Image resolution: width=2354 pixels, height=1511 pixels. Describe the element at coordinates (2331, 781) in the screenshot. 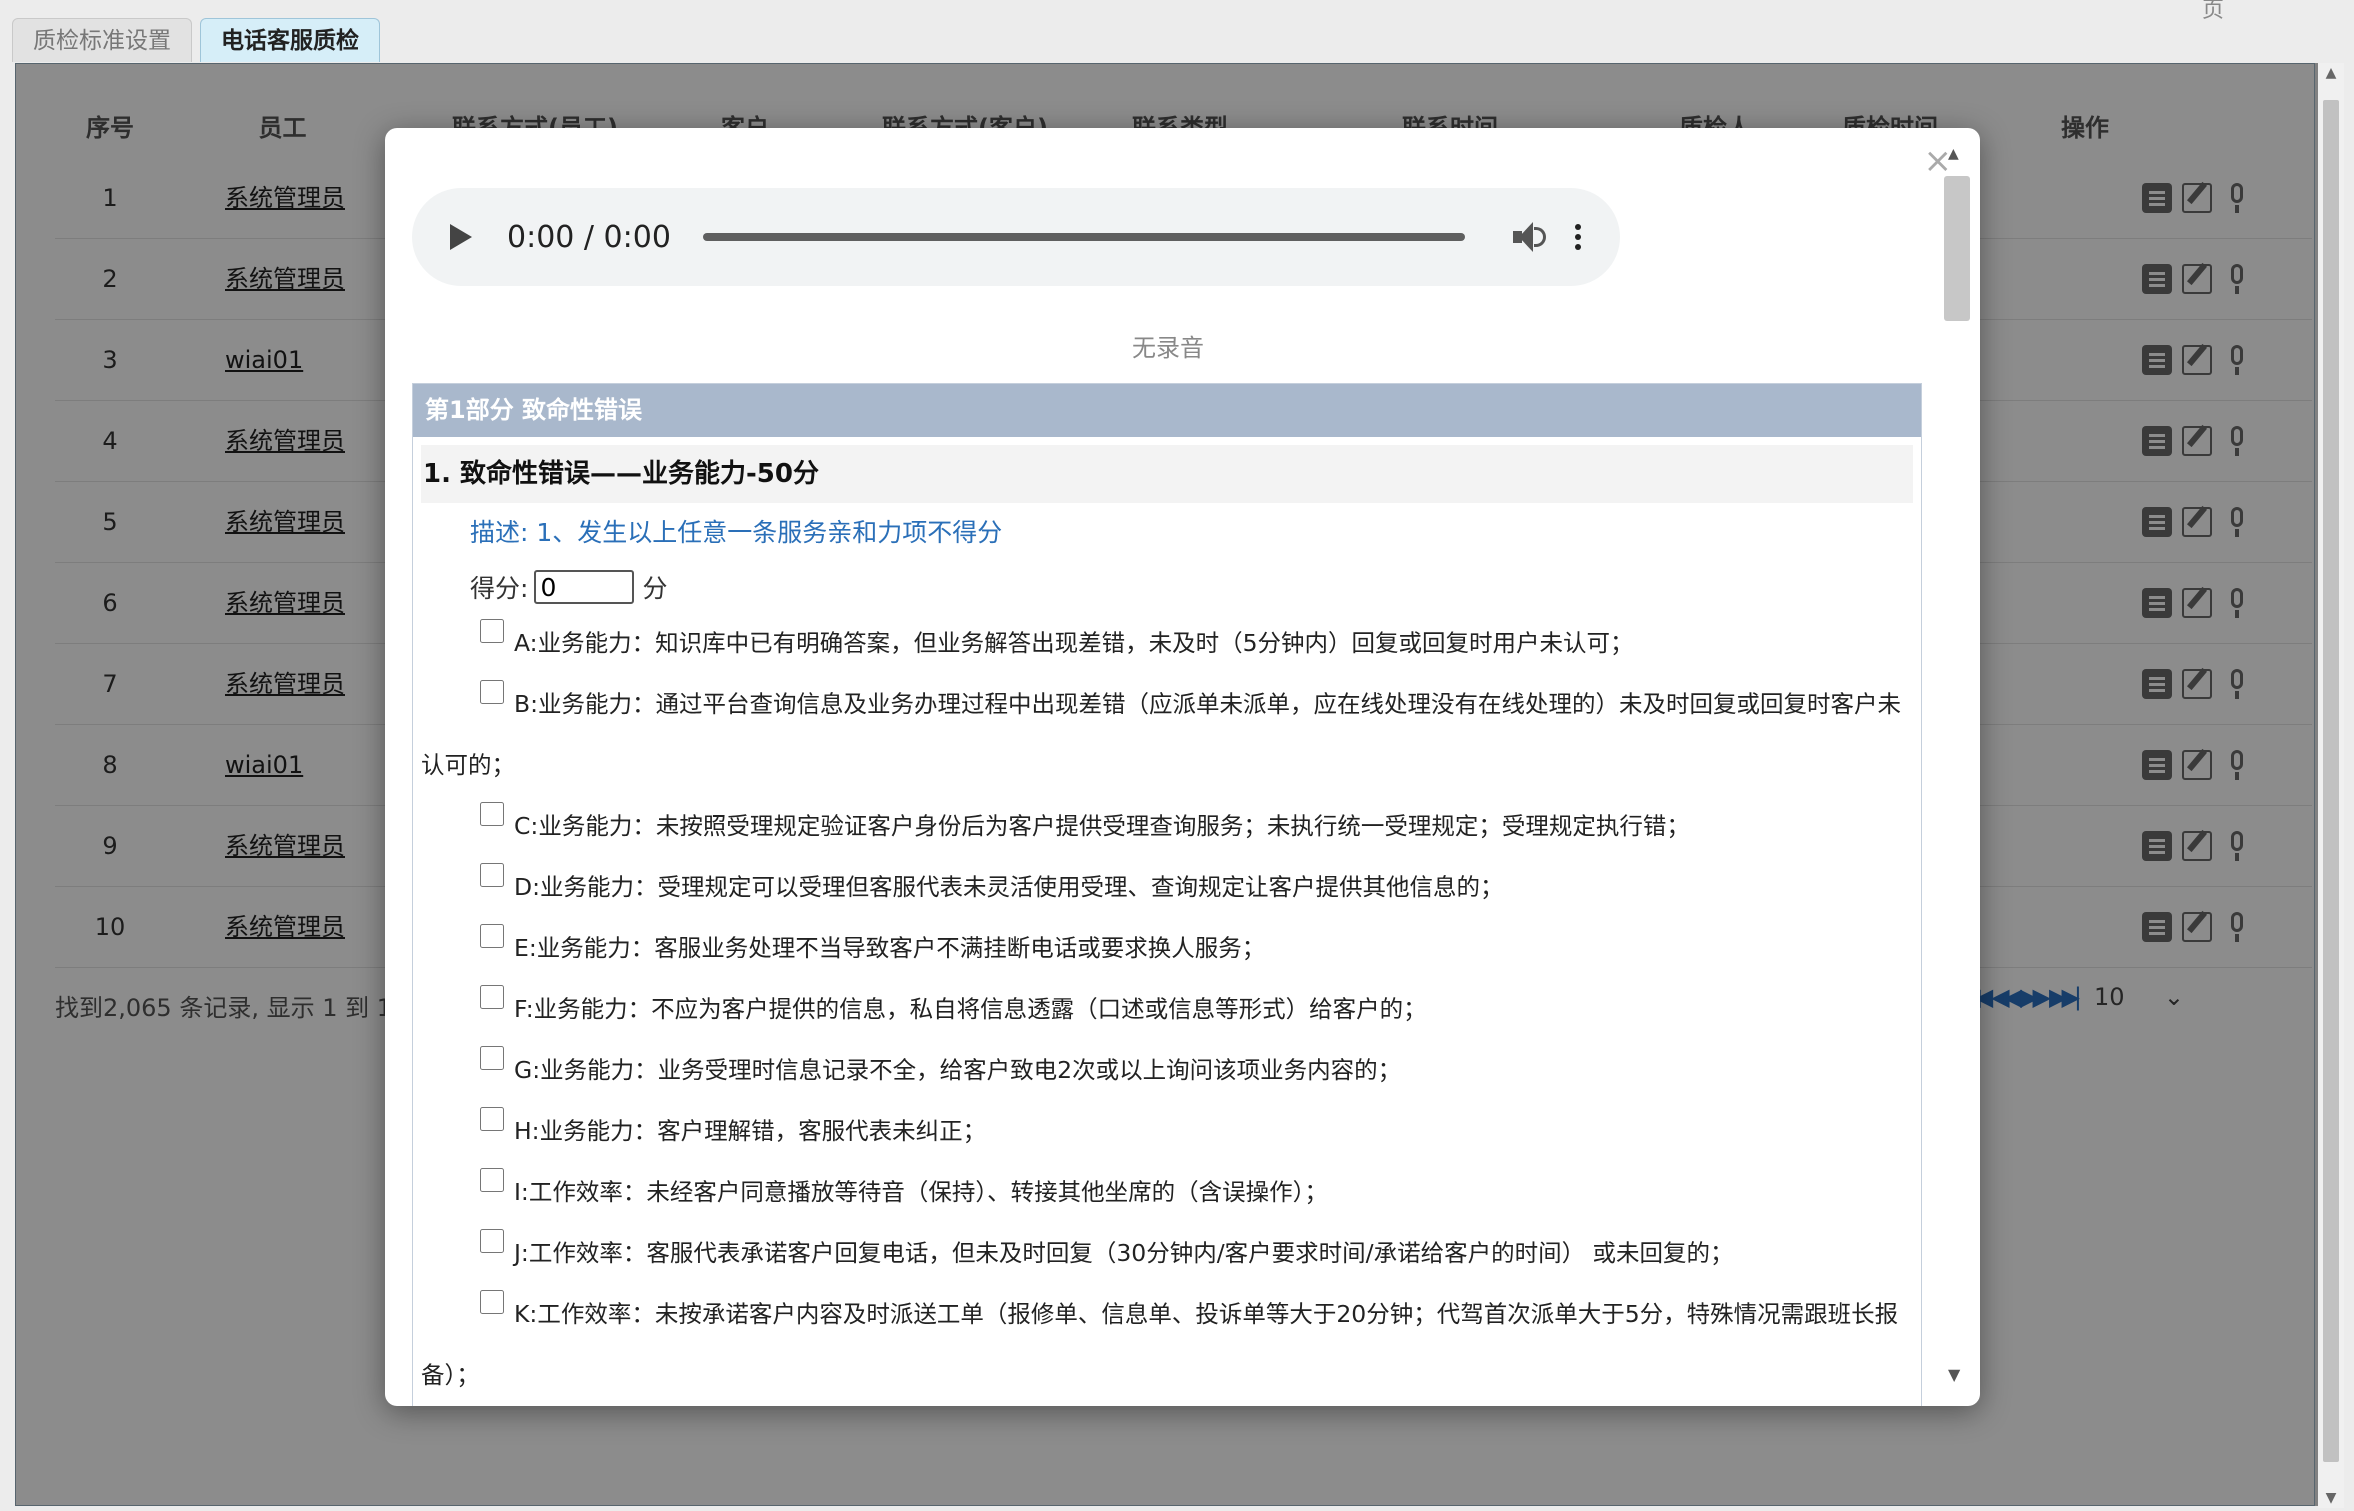

I see `page-scroll-thumb` at that location.